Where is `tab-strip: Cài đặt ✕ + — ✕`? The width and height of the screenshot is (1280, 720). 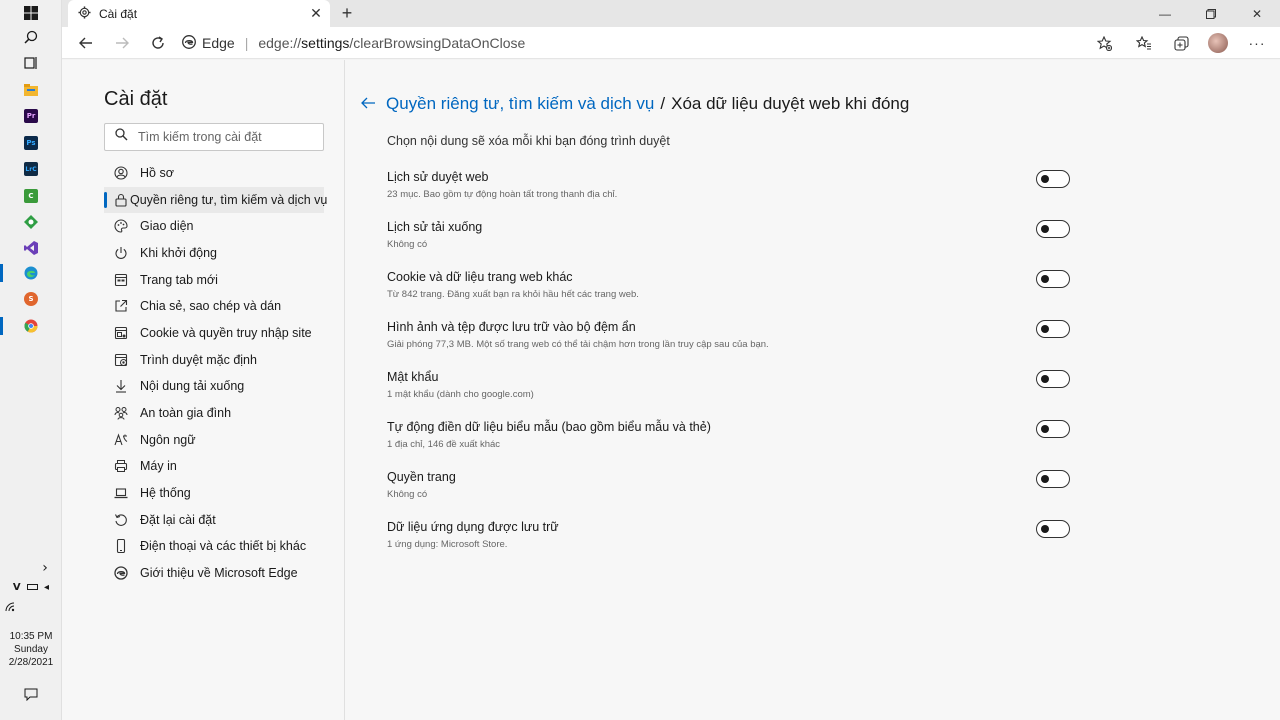 tab-strip: Cài đặt ✕ + — ✕ is located at coordinates (671, 13).